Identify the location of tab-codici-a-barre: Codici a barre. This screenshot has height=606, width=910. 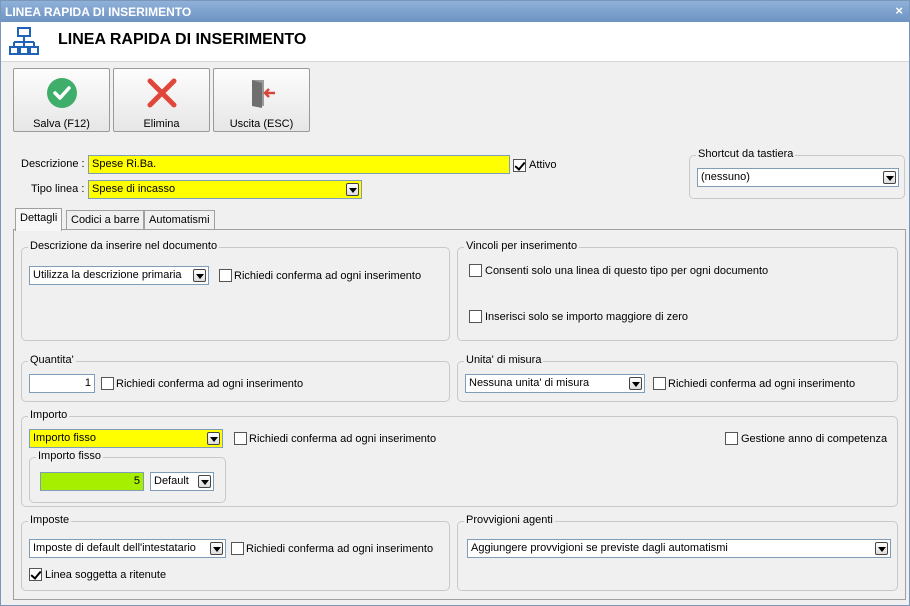
(105, 220).